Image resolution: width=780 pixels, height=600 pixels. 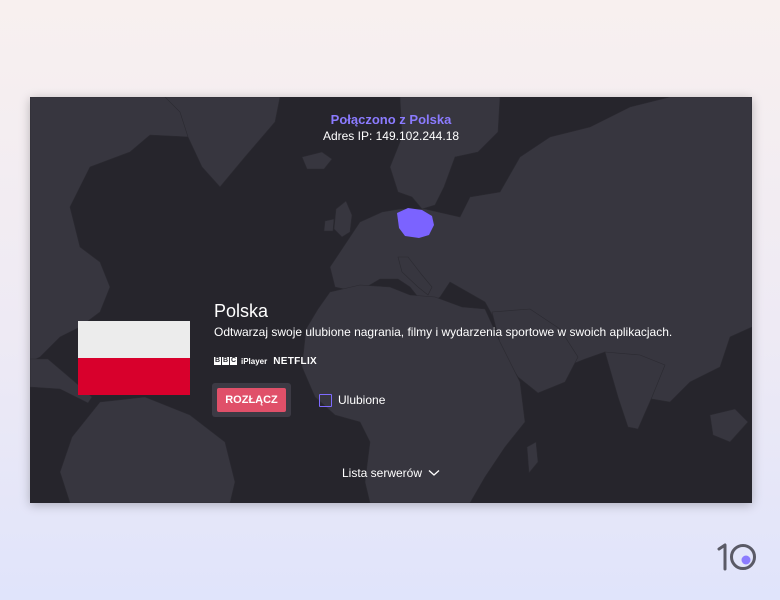 I want to click on server-list-toggle: Lista serwerów, so click(x=391, y=473).